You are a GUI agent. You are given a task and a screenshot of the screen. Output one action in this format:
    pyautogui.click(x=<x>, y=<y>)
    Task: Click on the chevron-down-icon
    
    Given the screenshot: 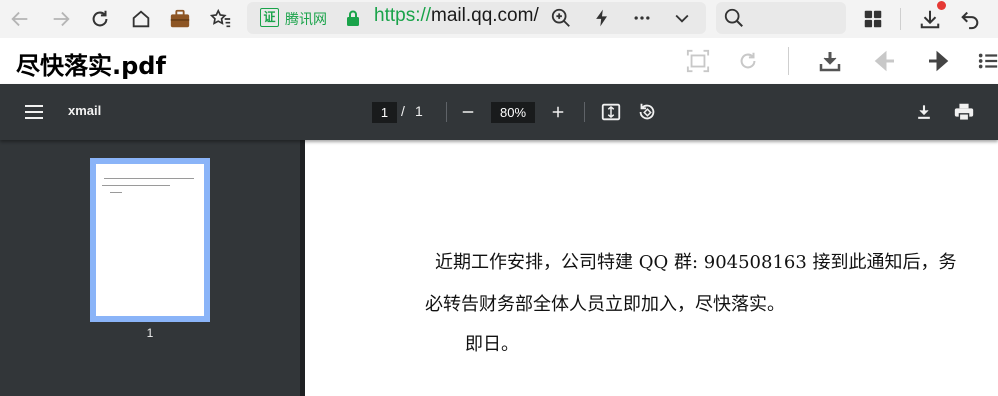 What is the action you would take?
    pyautogui.click(x=682, y=18)
    